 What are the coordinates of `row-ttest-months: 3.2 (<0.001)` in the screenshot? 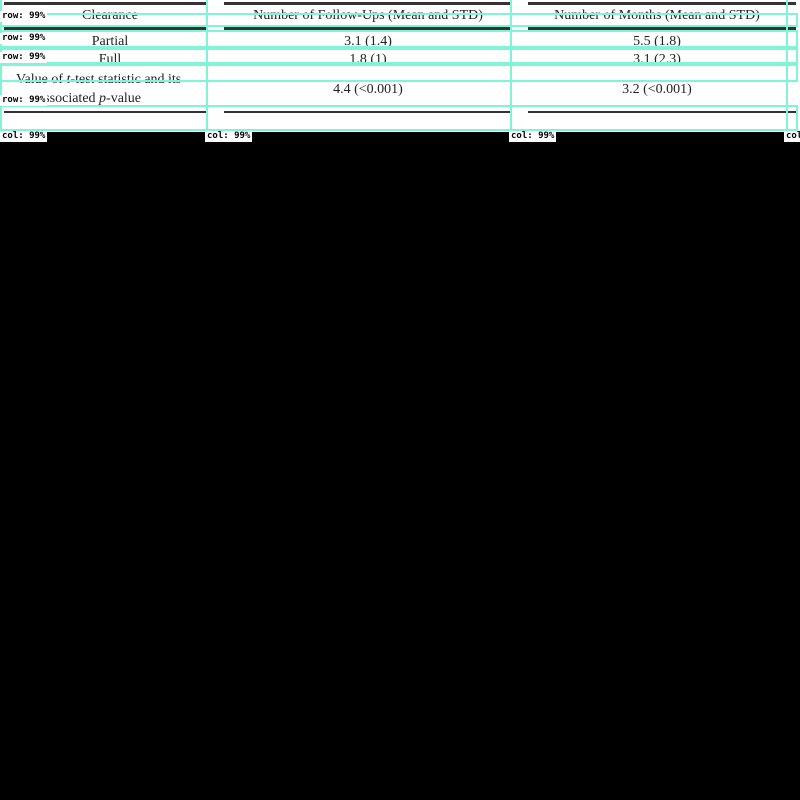 It's located at (657, 89).